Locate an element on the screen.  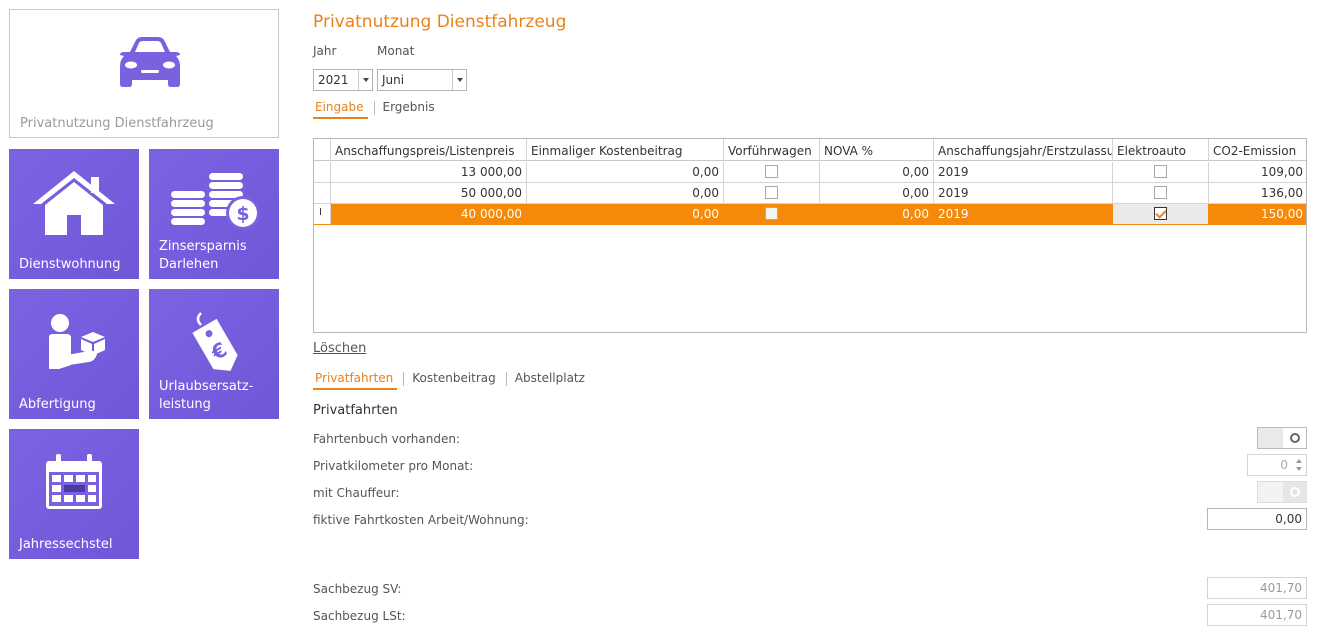
tile-label: Jahressechstel is located at coordinates (66, 544).